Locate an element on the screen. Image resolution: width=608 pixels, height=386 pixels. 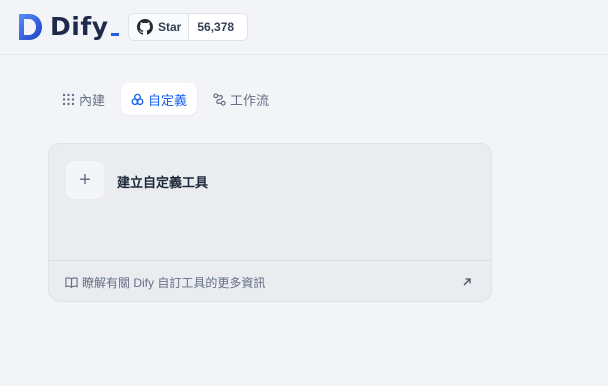
workflow-icon is located at coordinates (219, 99).